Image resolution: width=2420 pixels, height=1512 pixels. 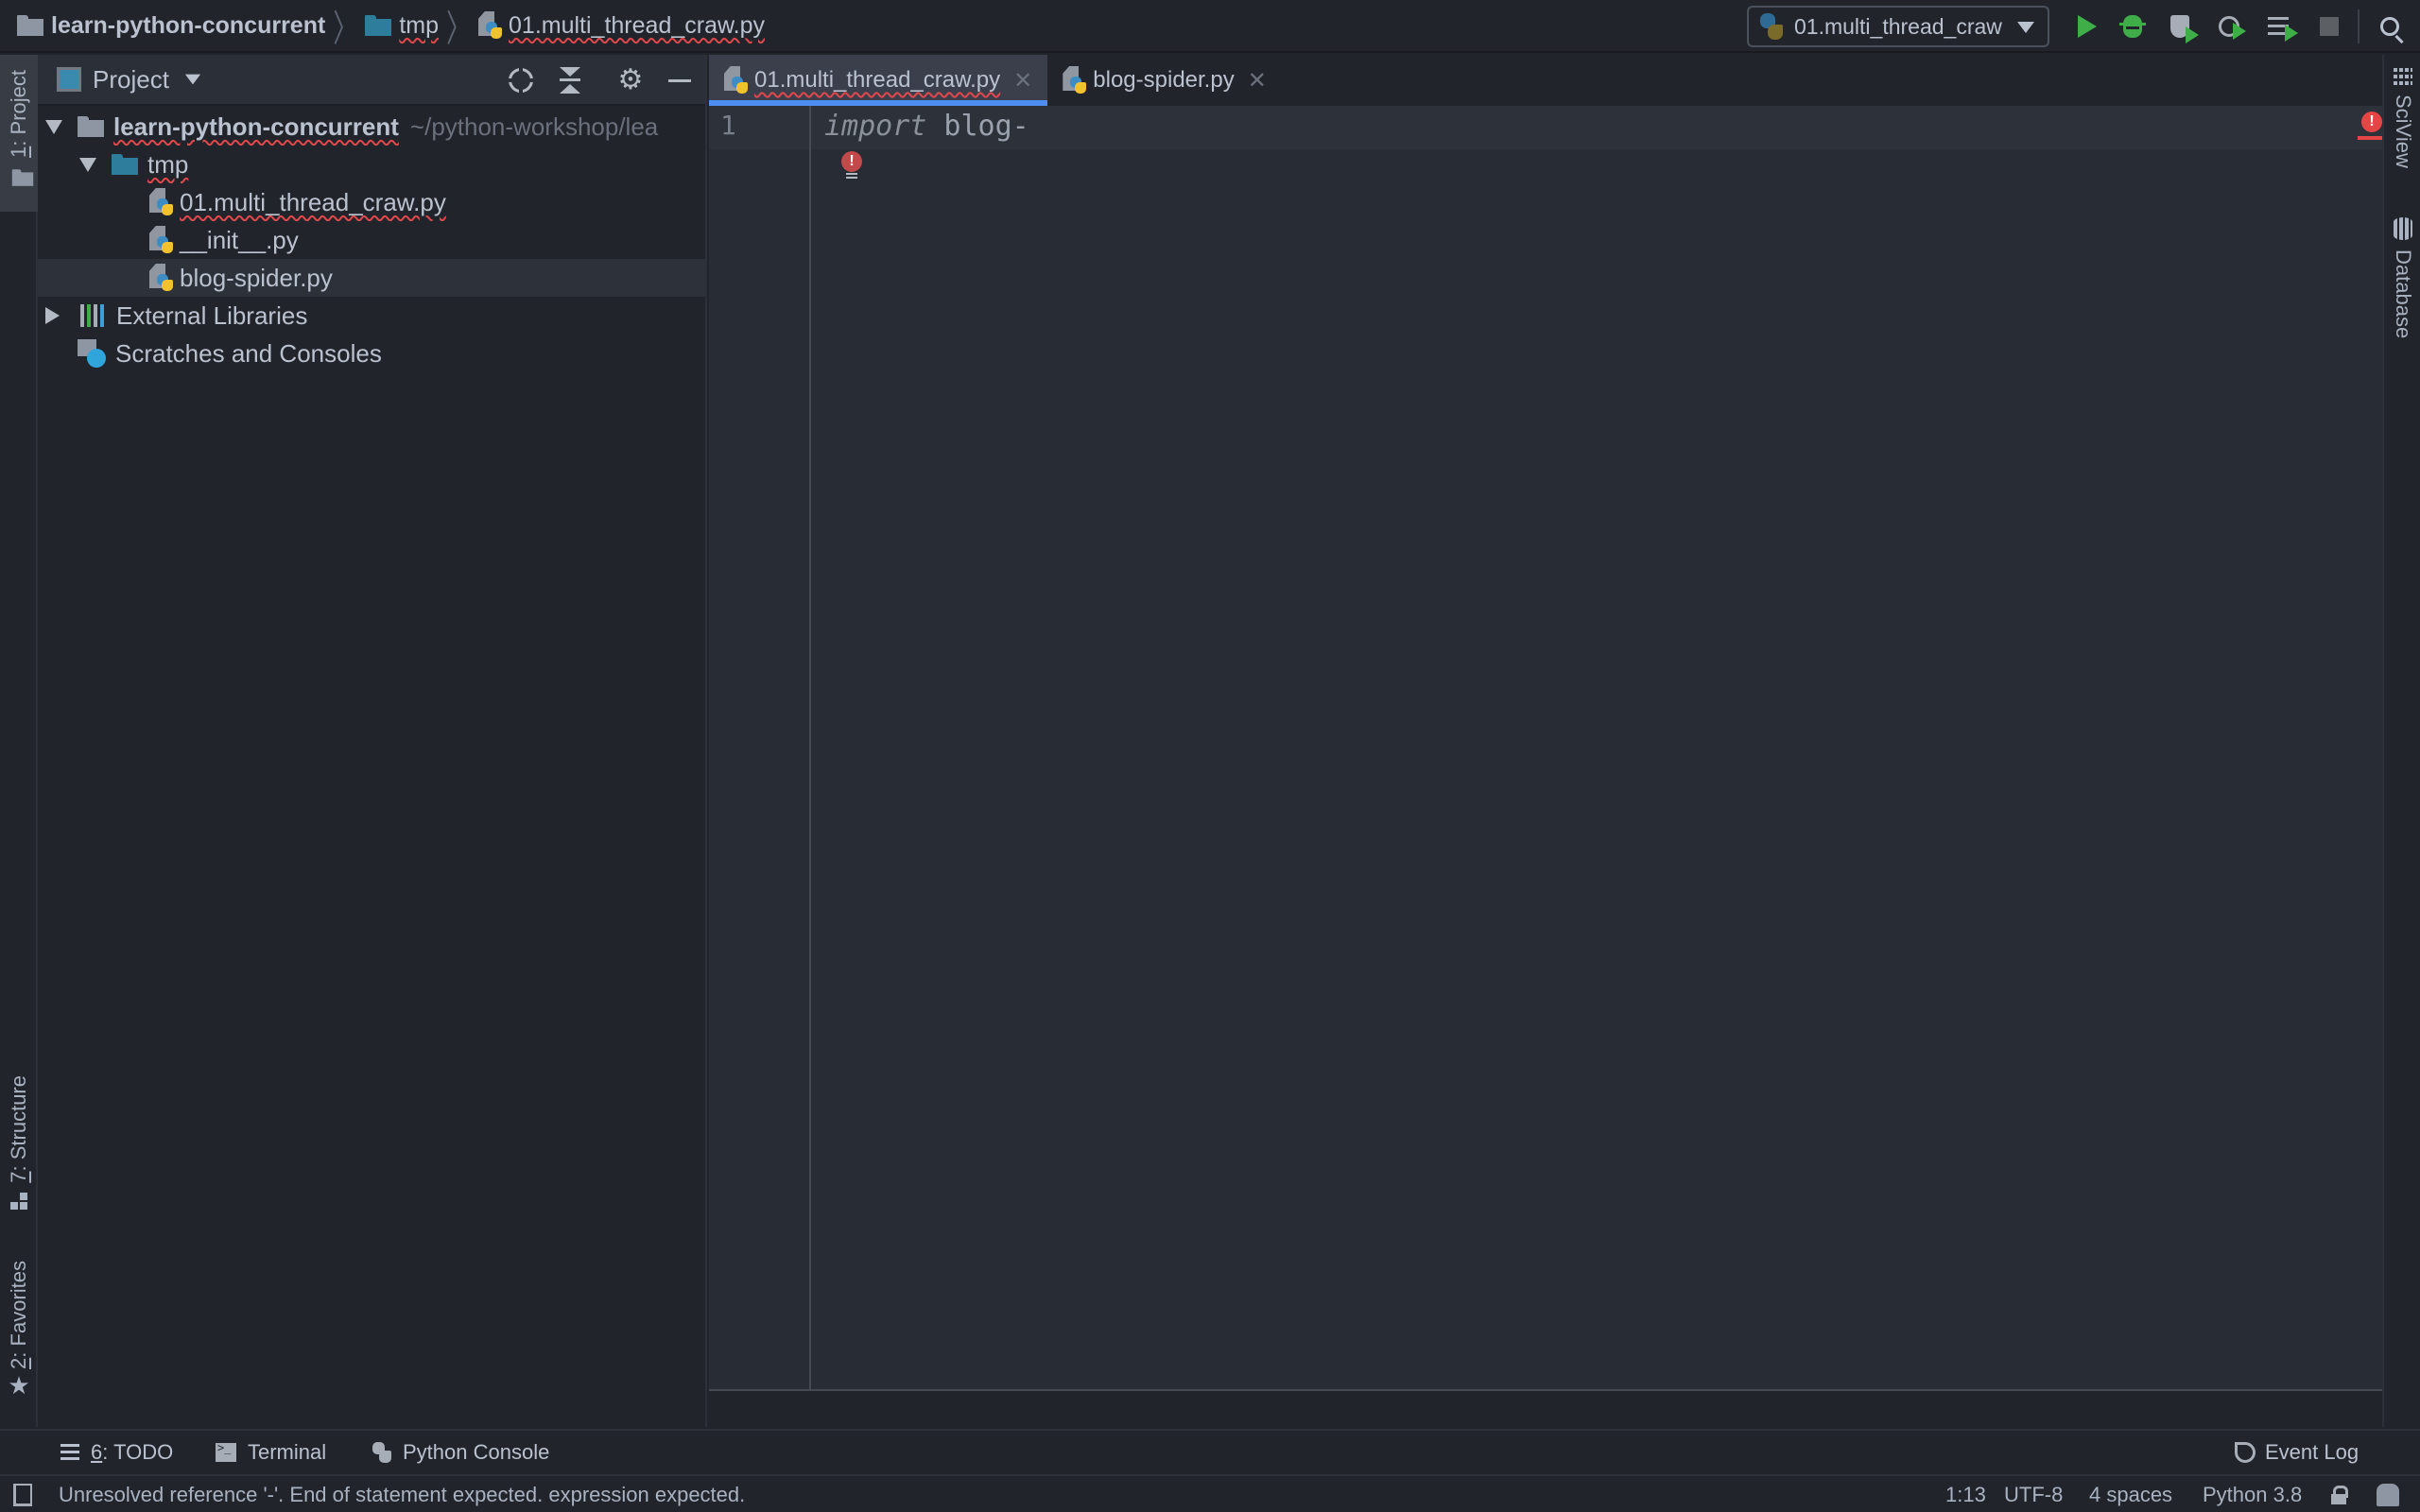 What do you see at coordinates (1965, 1495) in the screenshot?
I see `caret-position: 1:13` at bounding box center [1965, 1495].